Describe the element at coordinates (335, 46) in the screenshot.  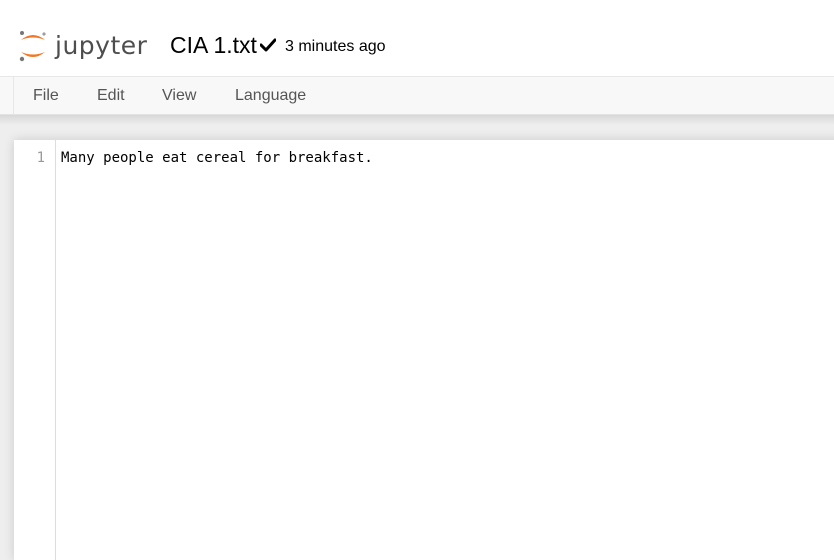
I see `last-saved-status: 3 minutes ago` at that location.